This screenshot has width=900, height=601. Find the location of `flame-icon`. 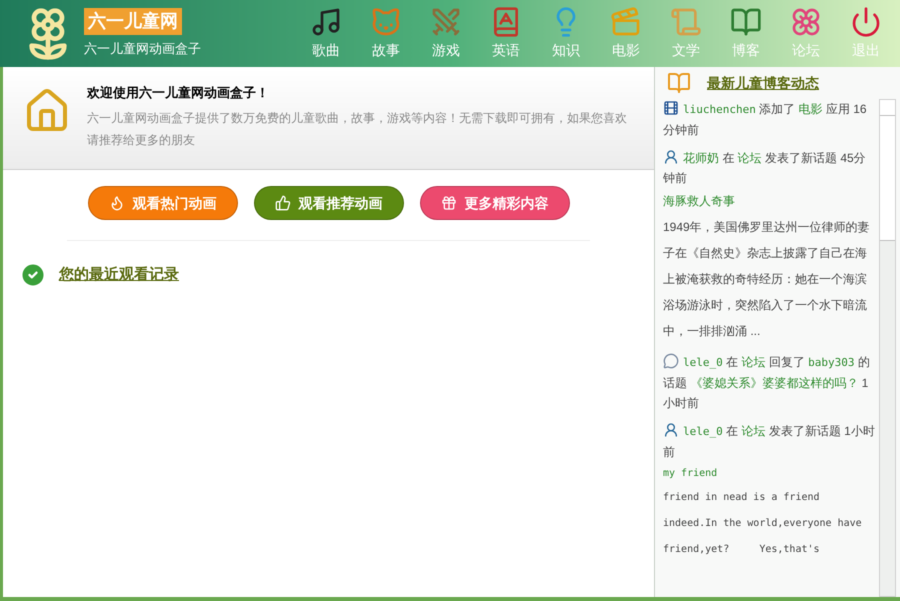

flame-icon is located at coordinates (116, 203).